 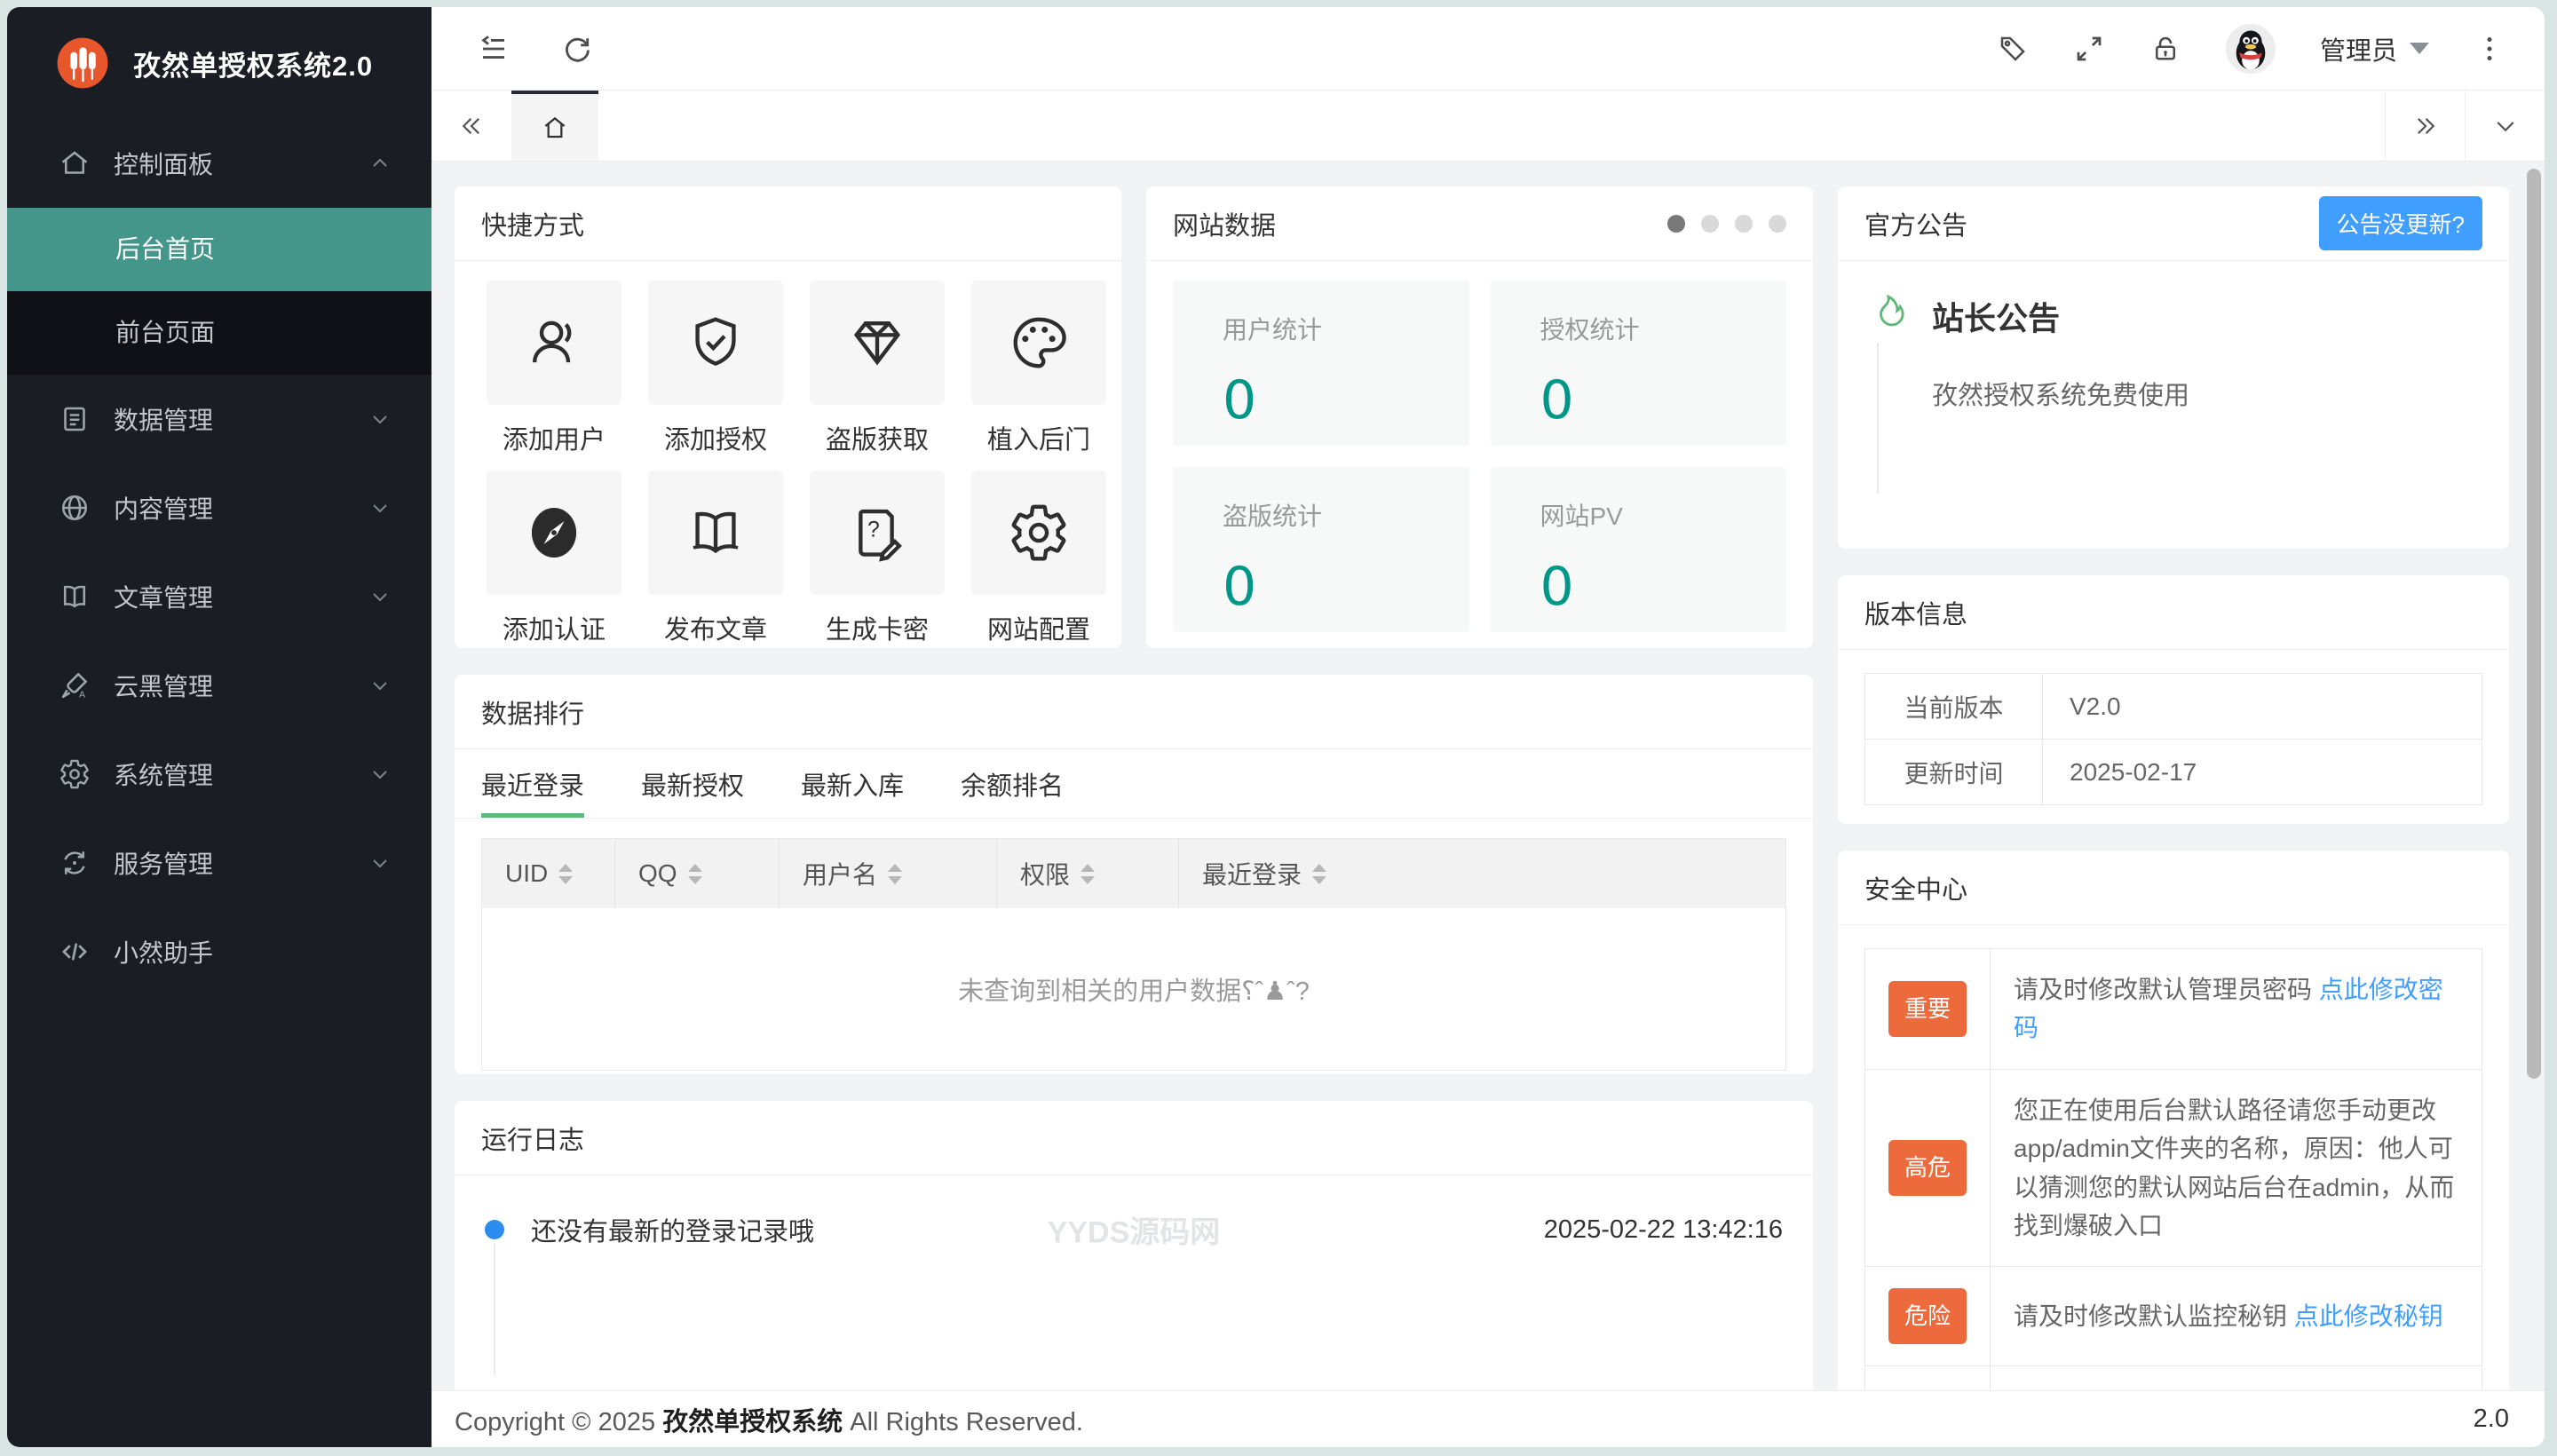 I want to click on collapse-sidebar-icon, so click(x=494, y=49).